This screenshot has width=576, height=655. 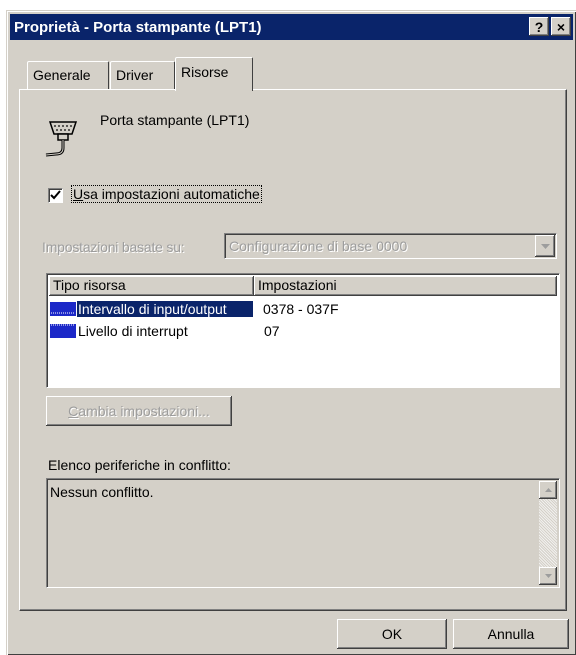 I want to click on scroll-down-button, so click(x=548, y=576).